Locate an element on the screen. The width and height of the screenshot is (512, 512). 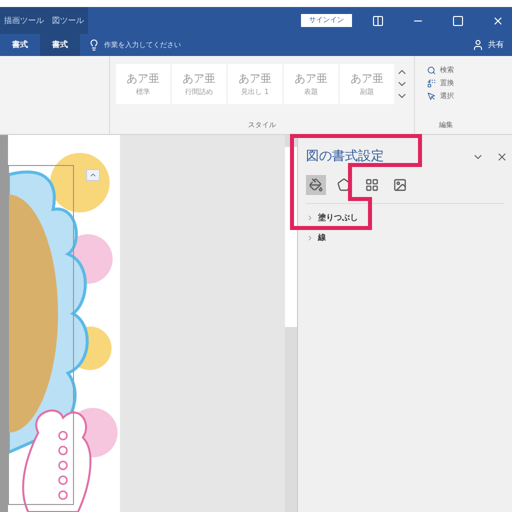
lightbulb-icon is located at coordinates (94, 45).